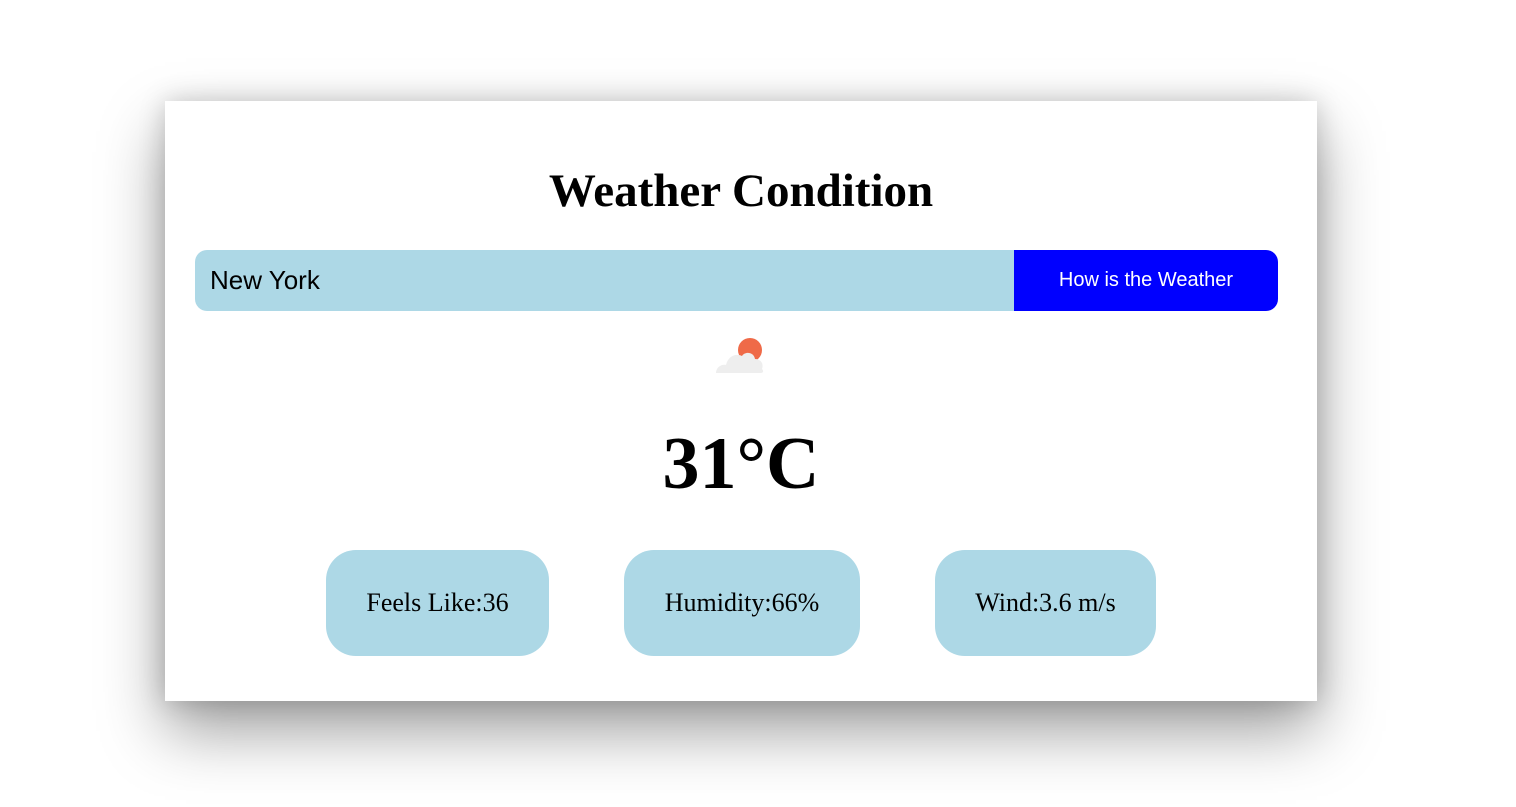  I want to click on humidity-card: Humidity:66%, so click(742, 603).